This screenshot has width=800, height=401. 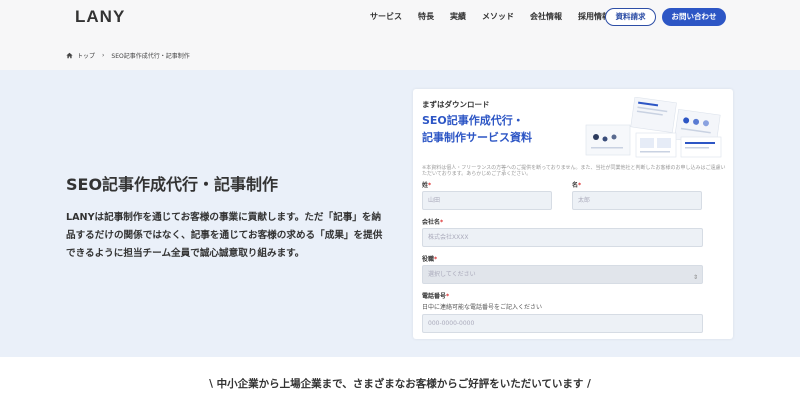 I want to click on last-name-label: 姓*, so click(x=427, y=185).